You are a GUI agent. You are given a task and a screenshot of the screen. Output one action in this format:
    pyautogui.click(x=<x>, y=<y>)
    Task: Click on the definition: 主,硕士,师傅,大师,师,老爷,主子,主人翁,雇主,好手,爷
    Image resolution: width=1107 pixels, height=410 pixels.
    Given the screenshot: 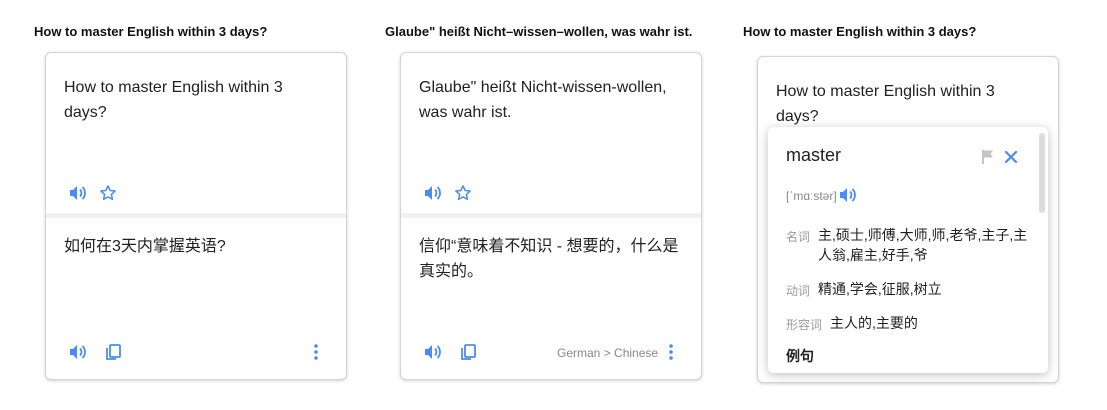 What is the action you would take?
    pyautogui.click(x=923, y=245)
    